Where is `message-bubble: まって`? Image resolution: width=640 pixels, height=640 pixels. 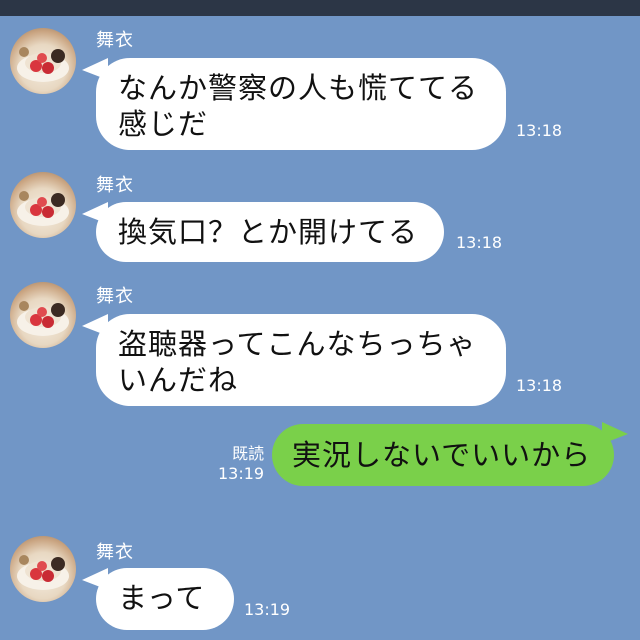 message-bubble: まって is located at coordinates (165, 599).